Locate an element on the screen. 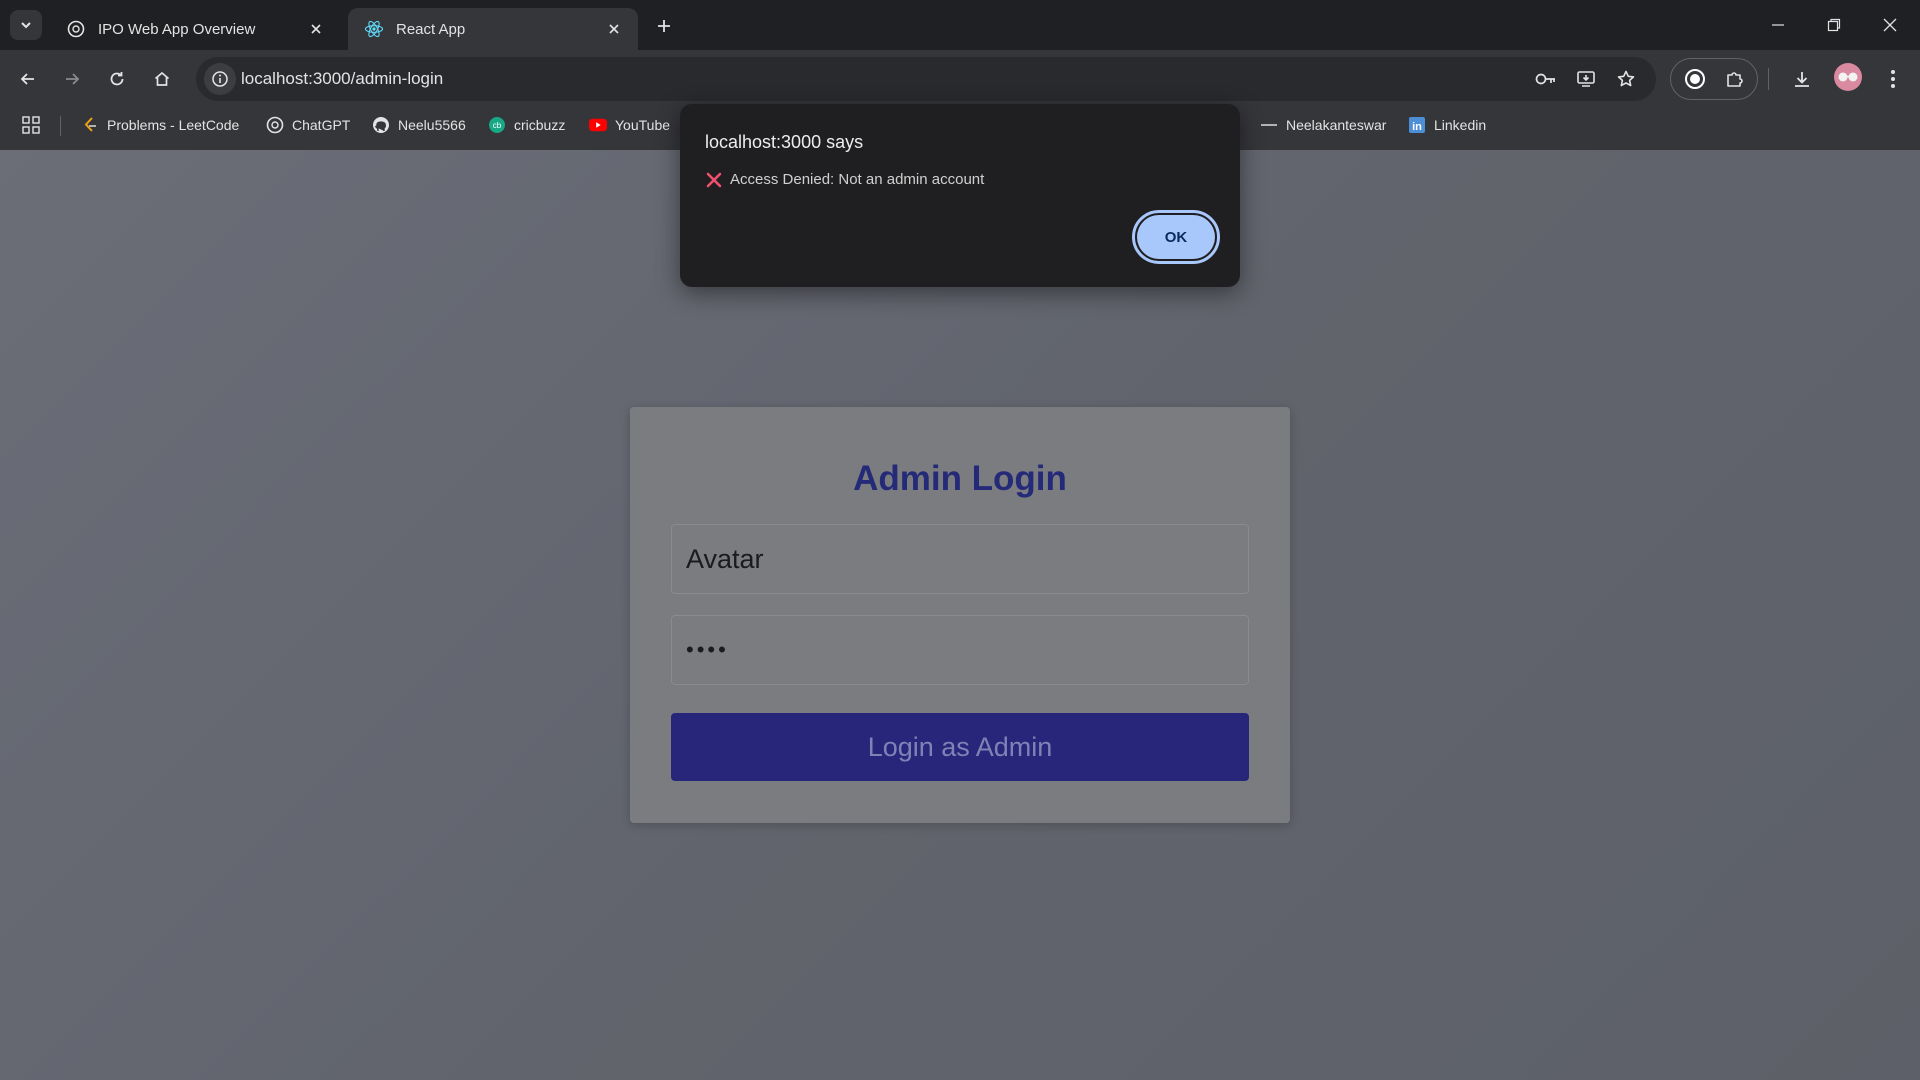 This screenshot has height=1080, width=1920. svg-text: cb is located at coordinates (497, 125).